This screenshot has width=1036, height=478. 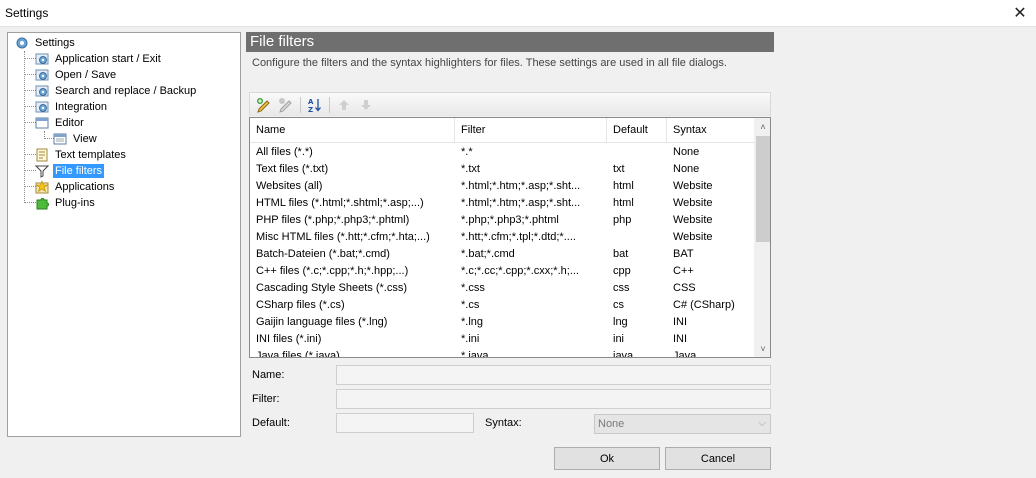 What do you see at coordinates (75, 187) in the screenshot?
I see `tree-item-applications: Applications` at bounding box center [75, 187].